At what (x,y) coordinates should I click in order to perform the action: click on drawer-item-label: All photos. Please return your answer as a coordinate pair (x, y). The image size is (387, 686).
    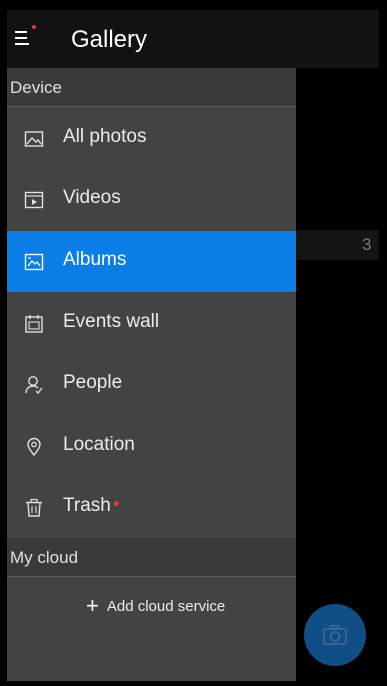
    Looking at the image, I should click on (105, 136).